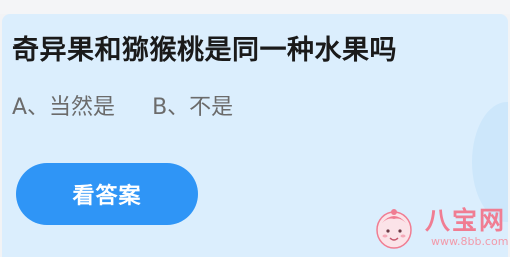 This screenshot has width=510, height=257. Describe the element at coordinates (192, 107) in the screenshot. I see `option-b: B、不是` at that location.